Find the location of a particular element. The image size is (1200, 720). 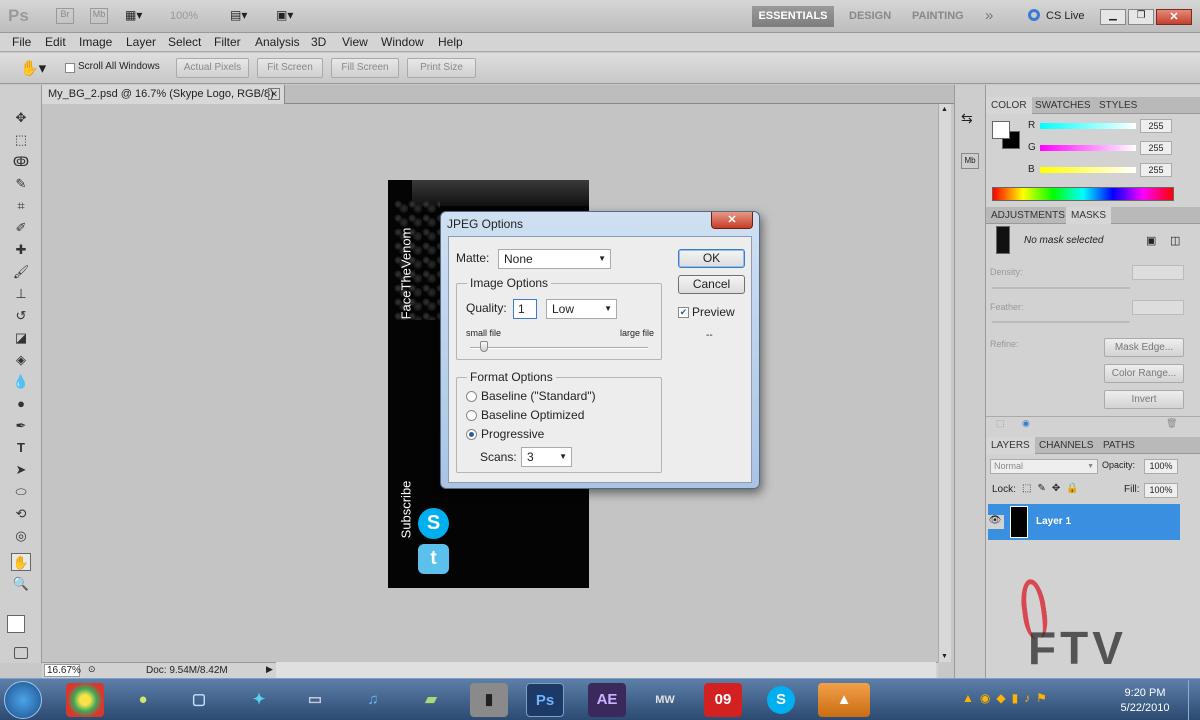

invert-button: Invert is located at coordinates (1144, 399).